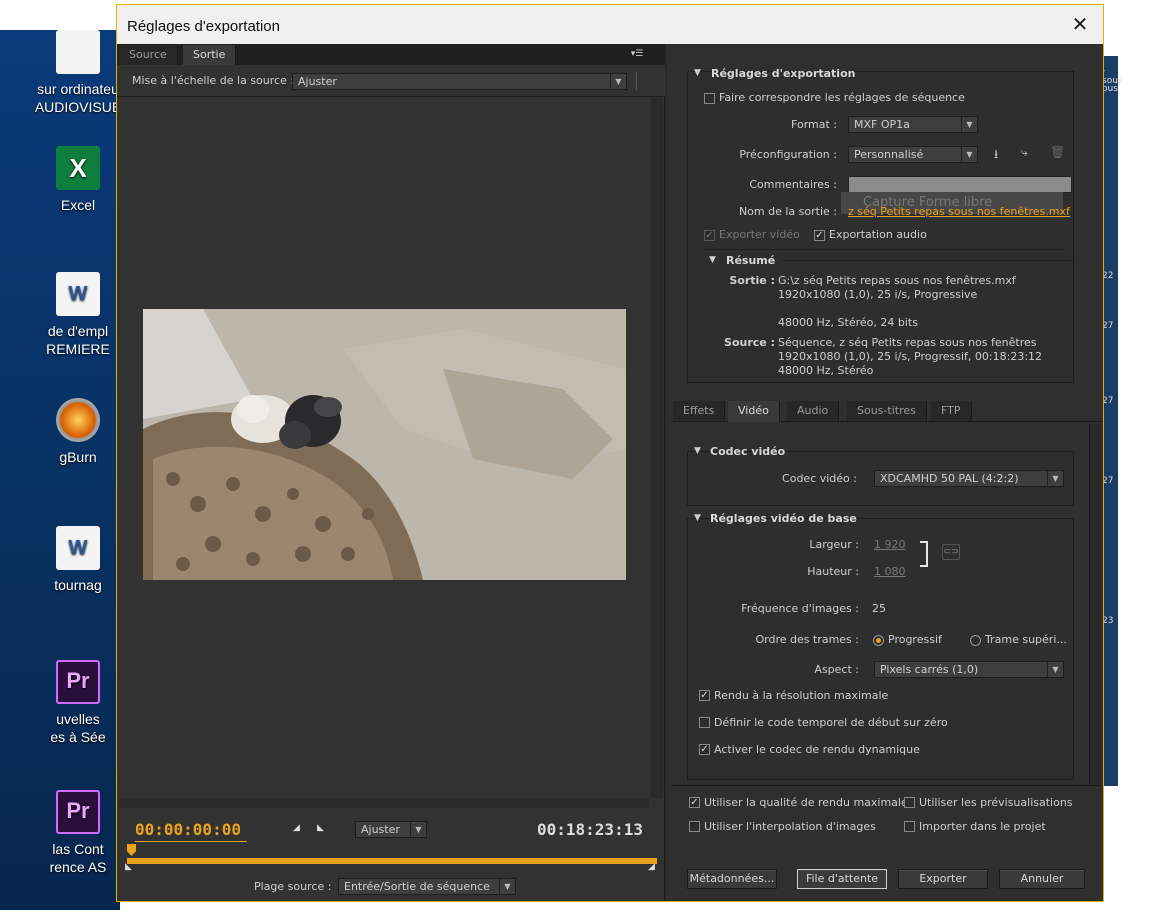 This screenshot has height=918, width=1156. I want to click on preview-horizontal-scrollbar, so click(384, 803).